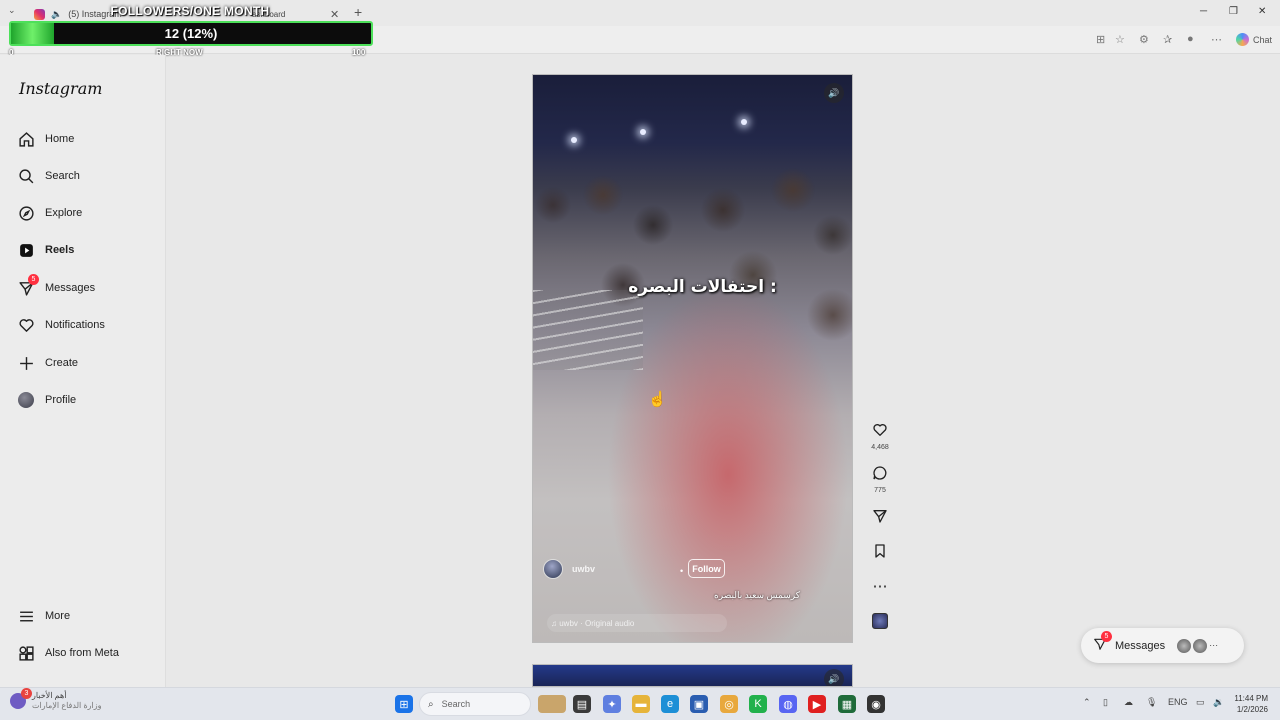 Image resolution: width=1280 pixels, height=720 pixels. I want to click on chat-label: Chat, so click(1263, 39).